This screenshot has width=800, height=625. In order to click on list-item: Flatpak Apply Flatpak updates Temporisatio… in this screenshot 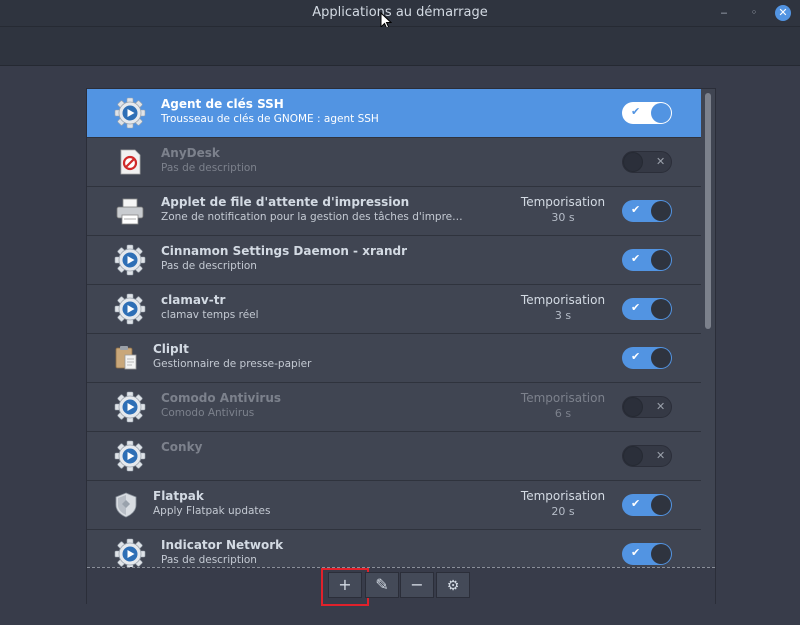, I will do `click(394, 505)`.